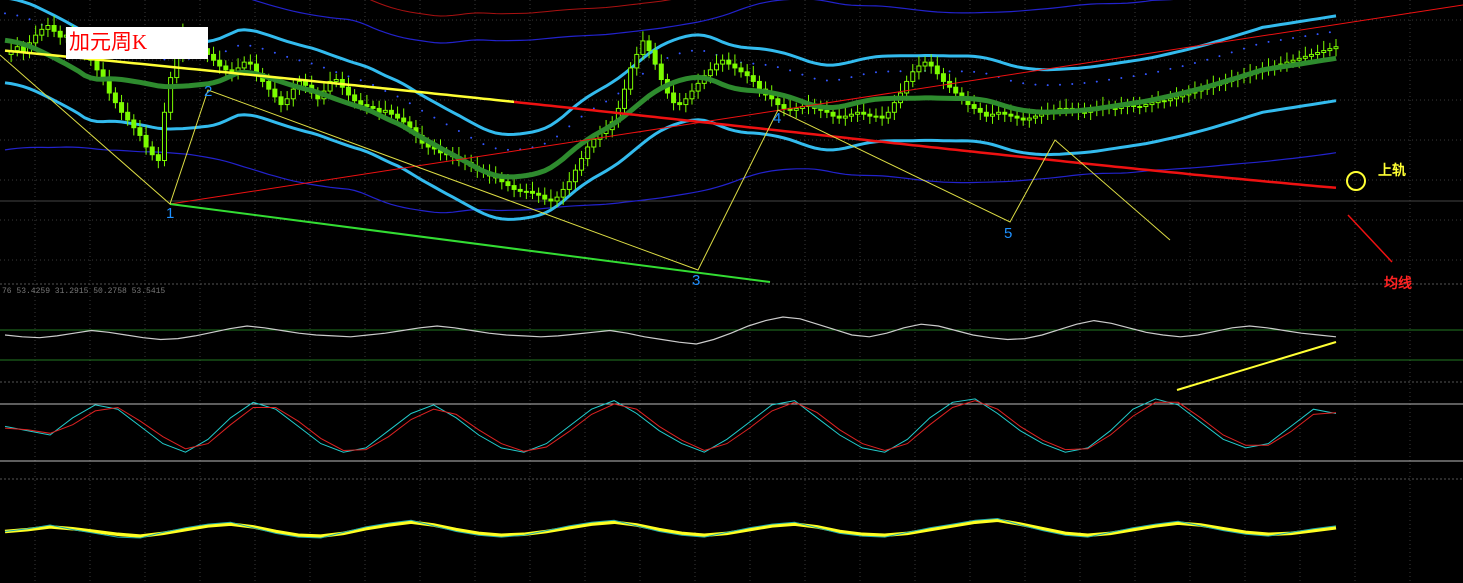 Image resolution: width=1463 pixels, height=583 pixels. What do you see at coordinates (470, 243) in the screenshot?
I see `green-trendline` at bounding box center [470, 243].